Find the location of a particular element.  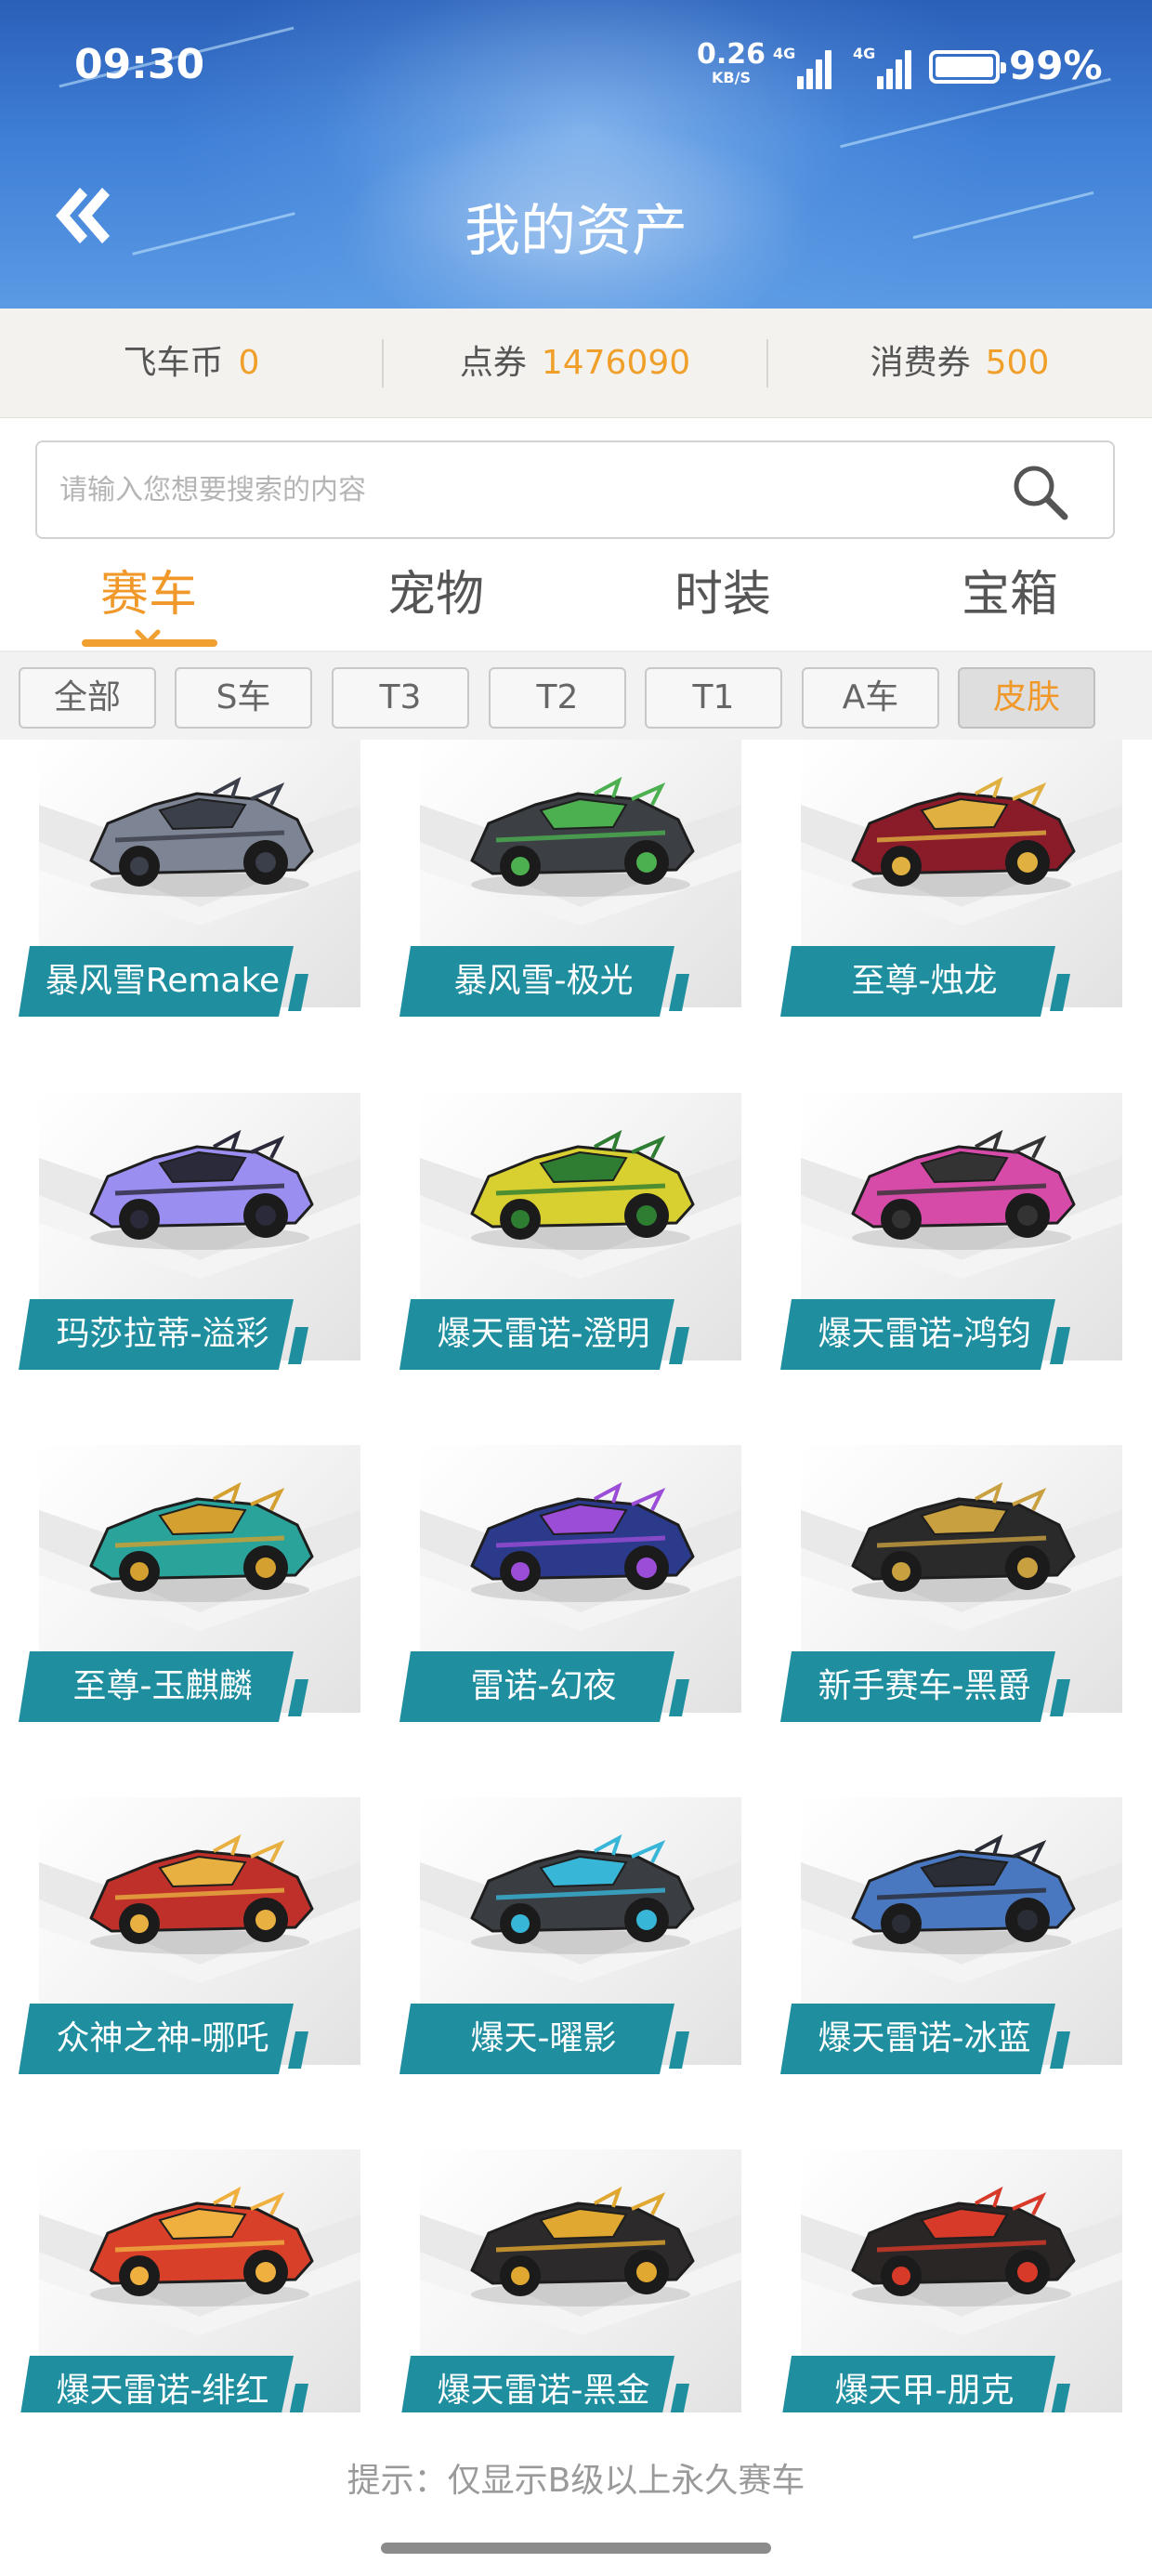

tab-chests: 宝箱 is located at coordinates (1009, 599).